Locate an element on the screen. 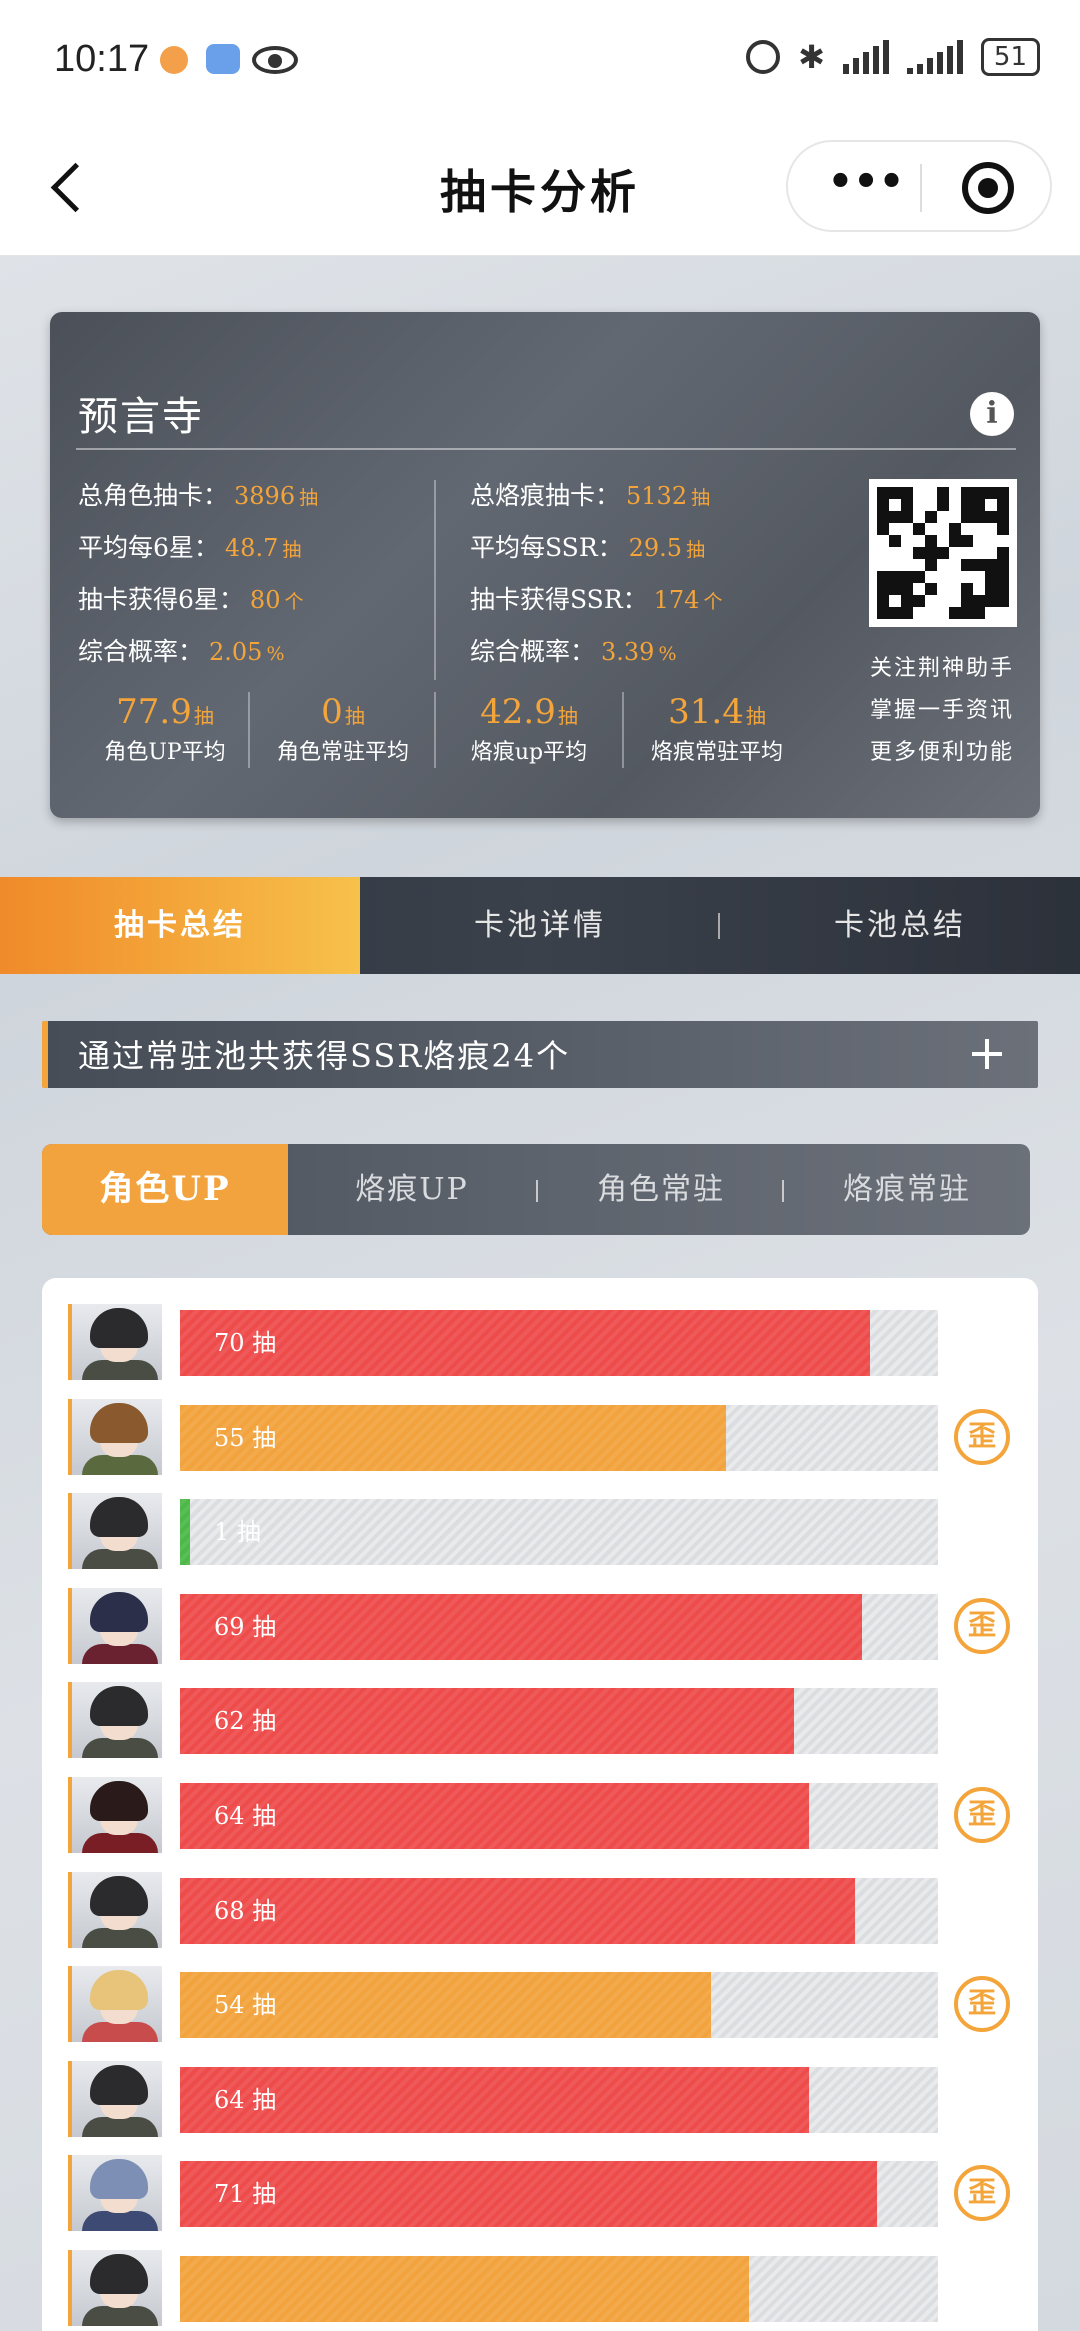 The height and width of the screenshot is (2331, 1080). main-tab-bar: 抽卡总结 卡池详情 卡池总结 is located at coordinates (540, 925).